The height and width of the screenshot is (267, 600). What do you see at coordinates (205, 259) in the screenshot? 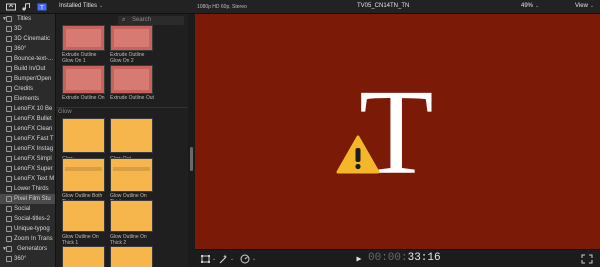
I see `transform-icon` at bounding box center [205, 259].